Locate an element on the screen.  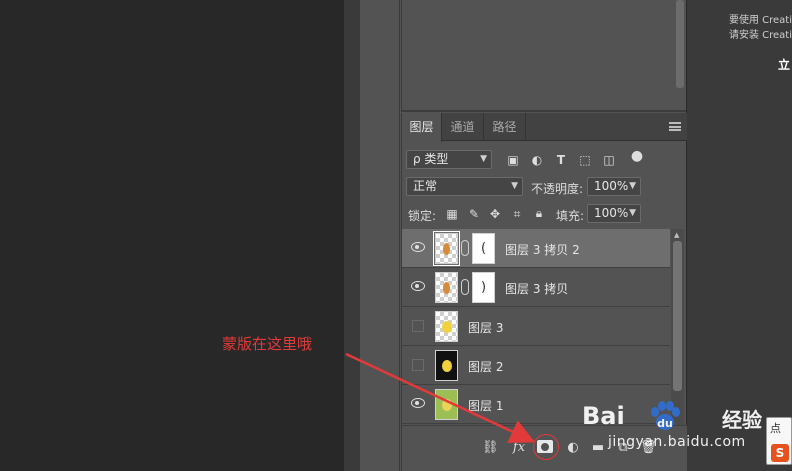
filter-pixel-icon: ▣ is located at coordinates (513, 160).